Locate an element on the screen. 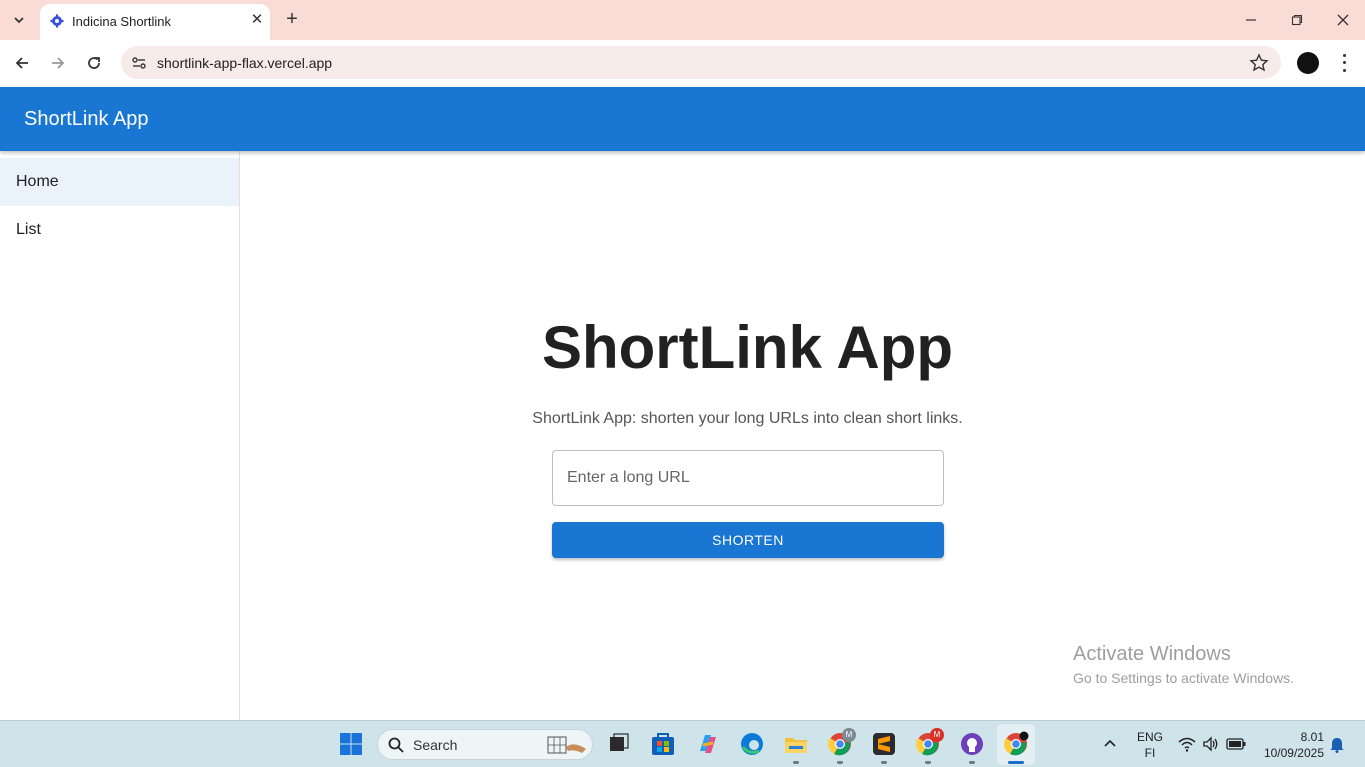 Image resolution: width=1365 pixels, height=767 pixels. forward-arrow-icon is located at coordinates (58, 63).